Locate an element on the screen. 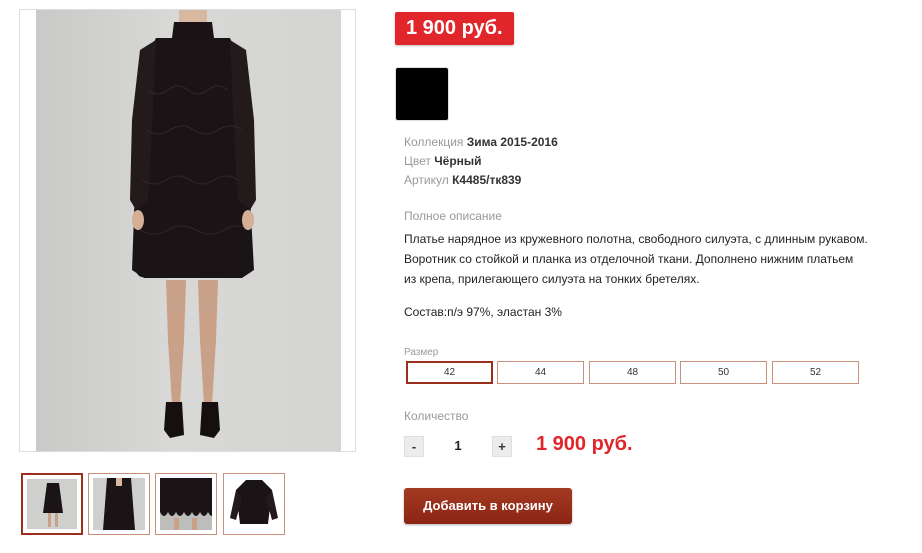 This screenshot has height=553, width=922. thumbnail-flat-lay is located at coordinates (254, 504).